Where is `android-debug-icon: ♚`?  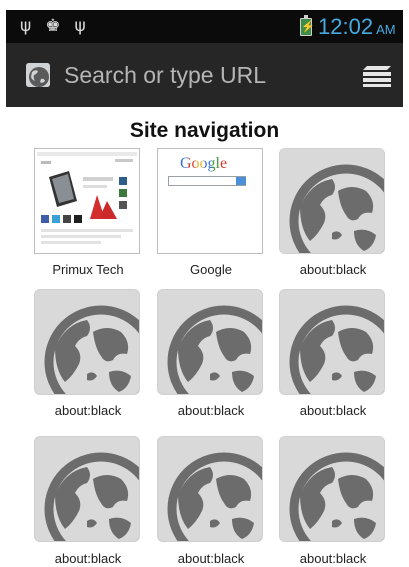 android-debug-icon: ♚ is located at coordinates (53, 26).